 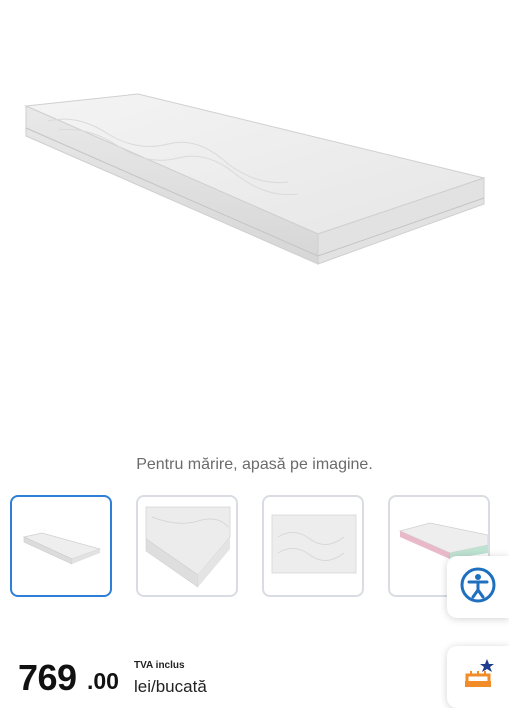 What do you see at coordinates (159, 665) in the screenshot?
I see `vat-label: TVA inclus` at bounding box center [159, 665].